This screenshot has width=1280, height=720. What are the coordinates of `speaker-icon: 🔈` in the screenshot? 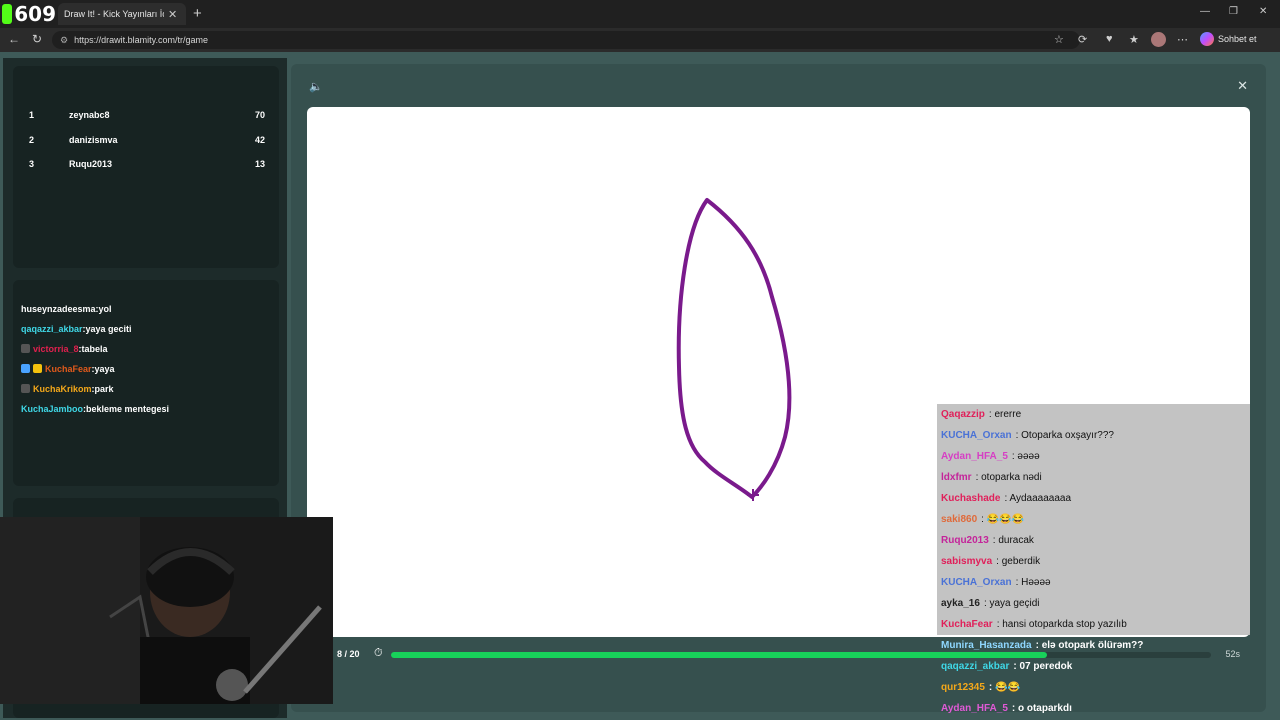 It's located at (316, 86).